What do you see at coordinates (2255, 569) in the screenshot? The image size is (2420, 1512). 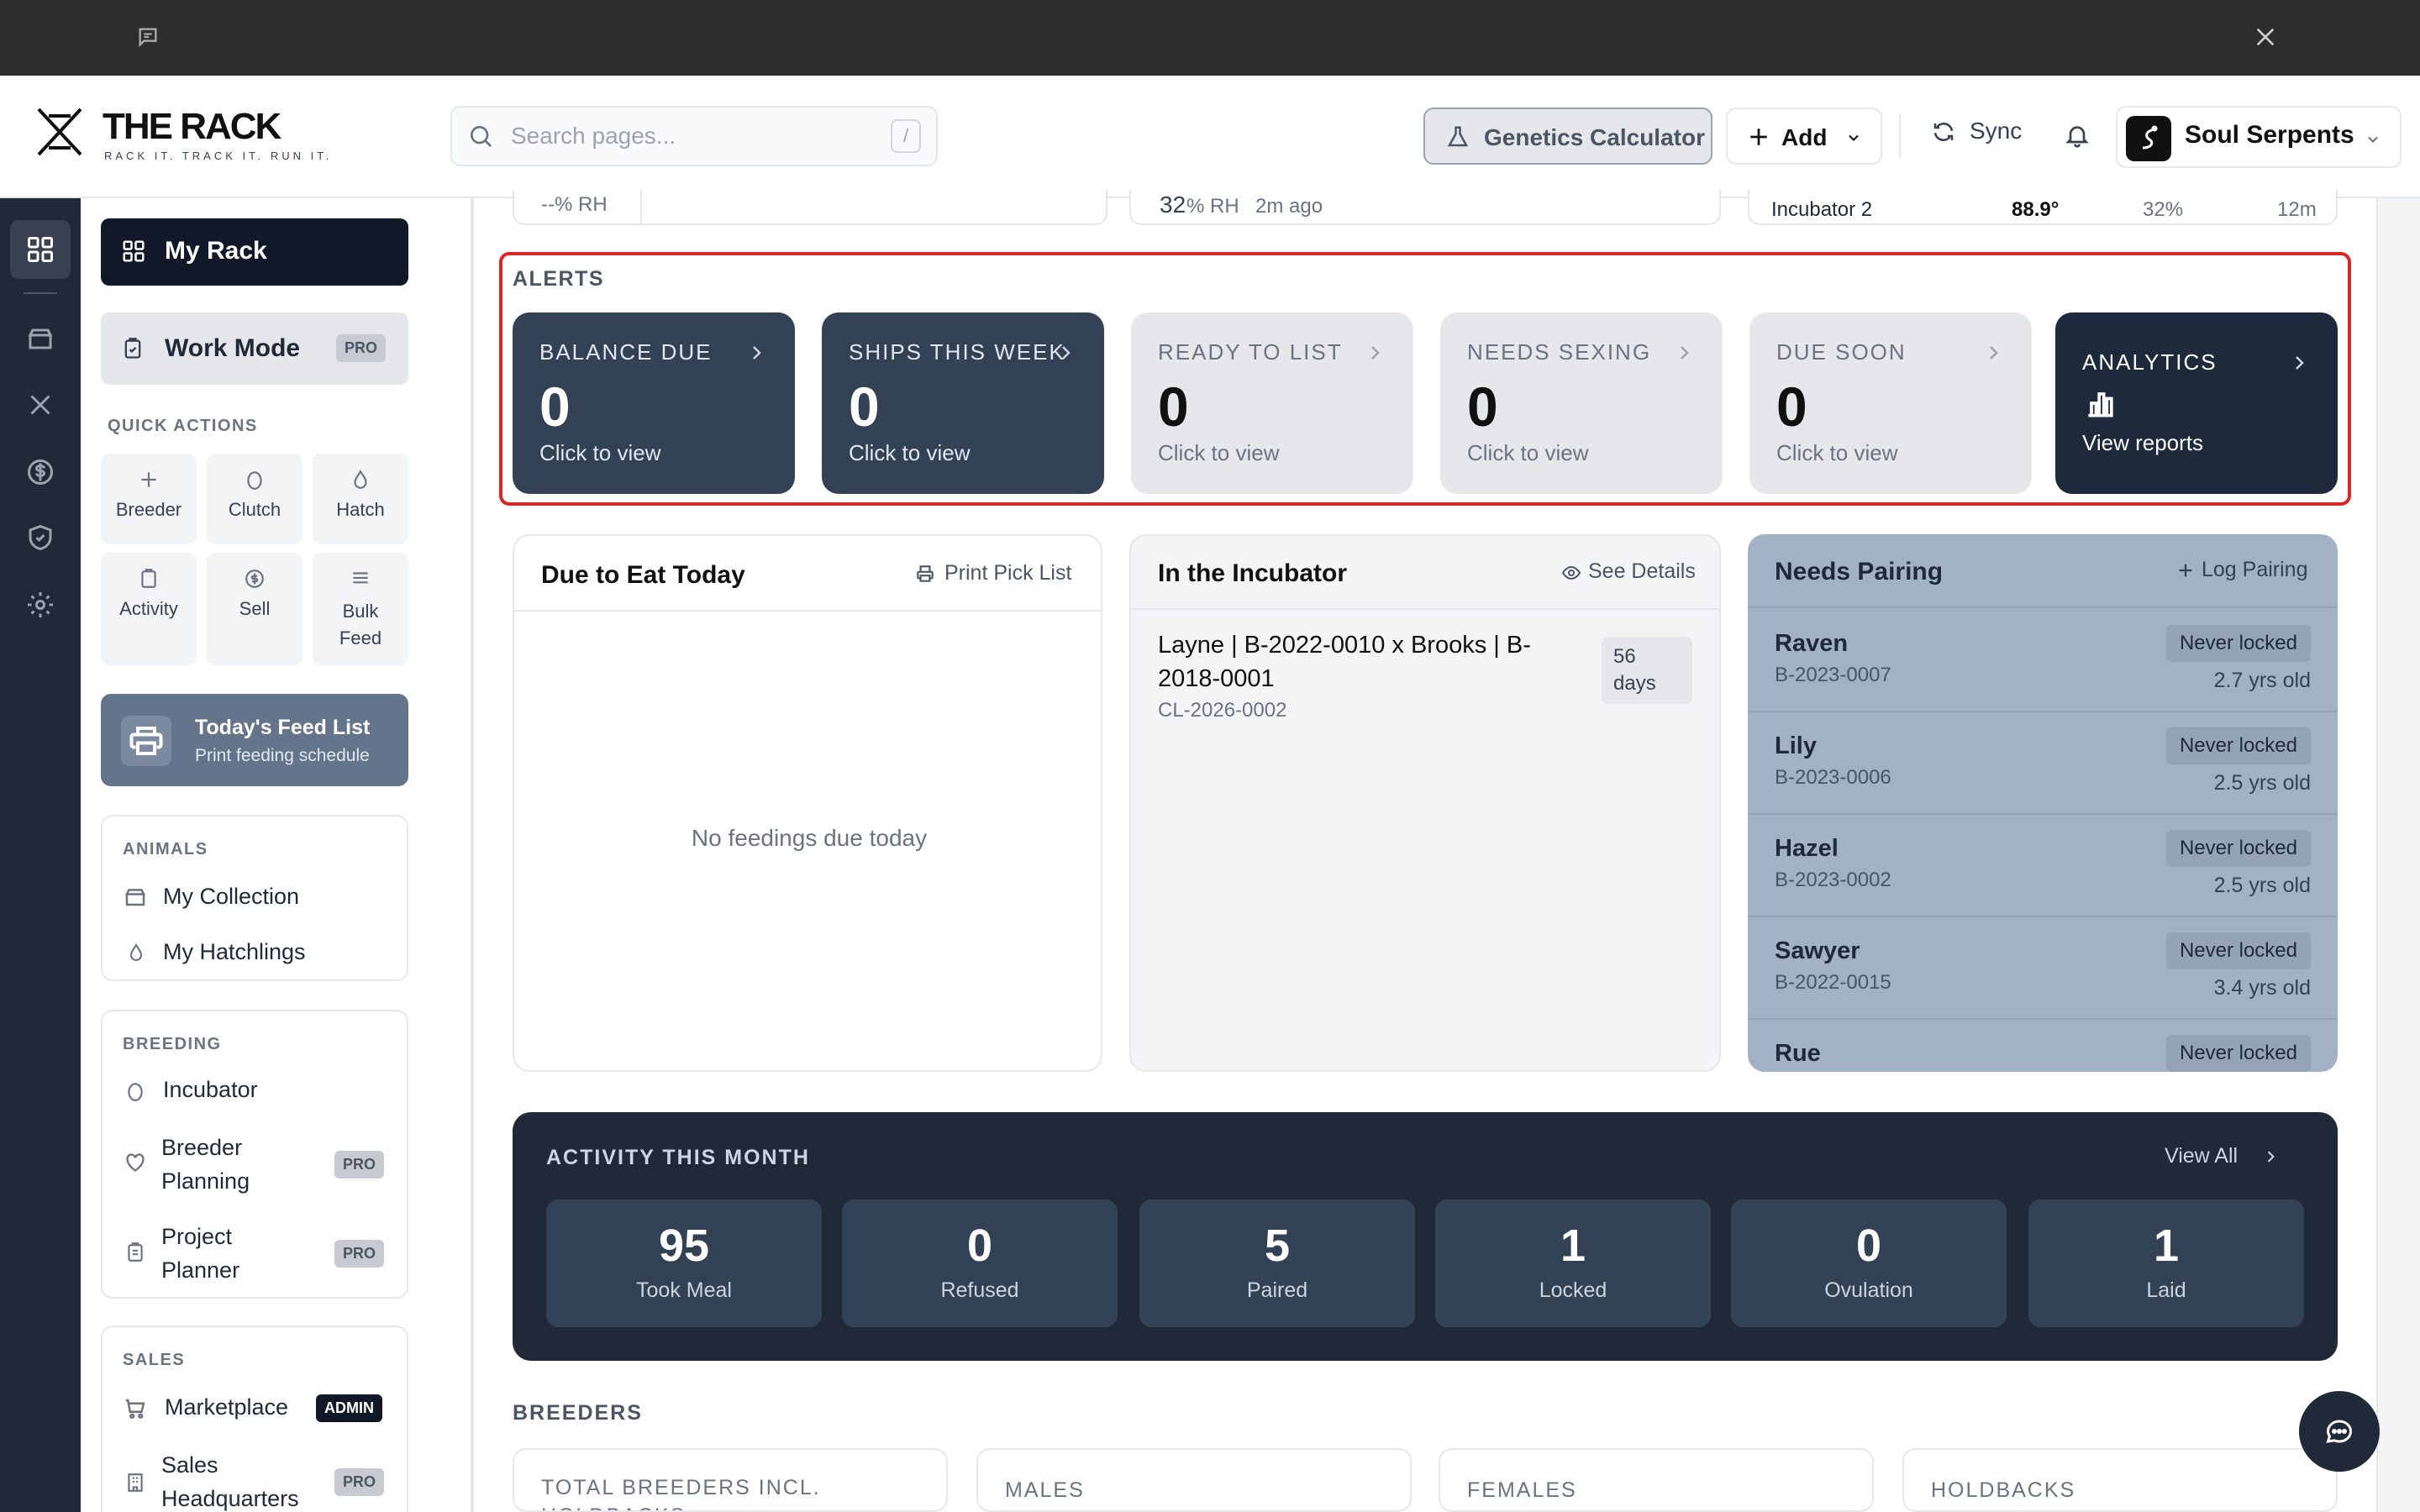 I see `log-pairing-label: Log Pairing` at bounding box center [2255, 569].